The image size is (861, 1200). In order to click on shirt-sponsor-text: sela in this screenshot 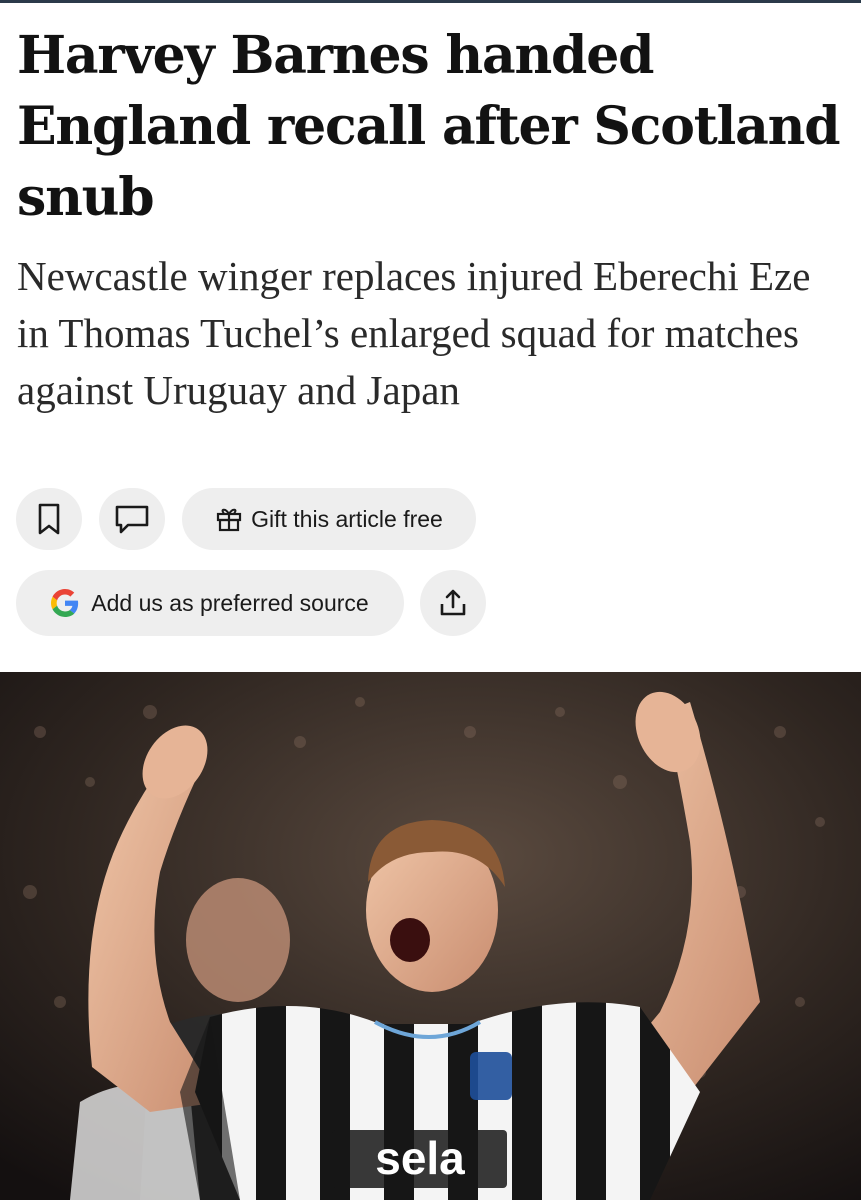, I will do `click(420, 1158)`.